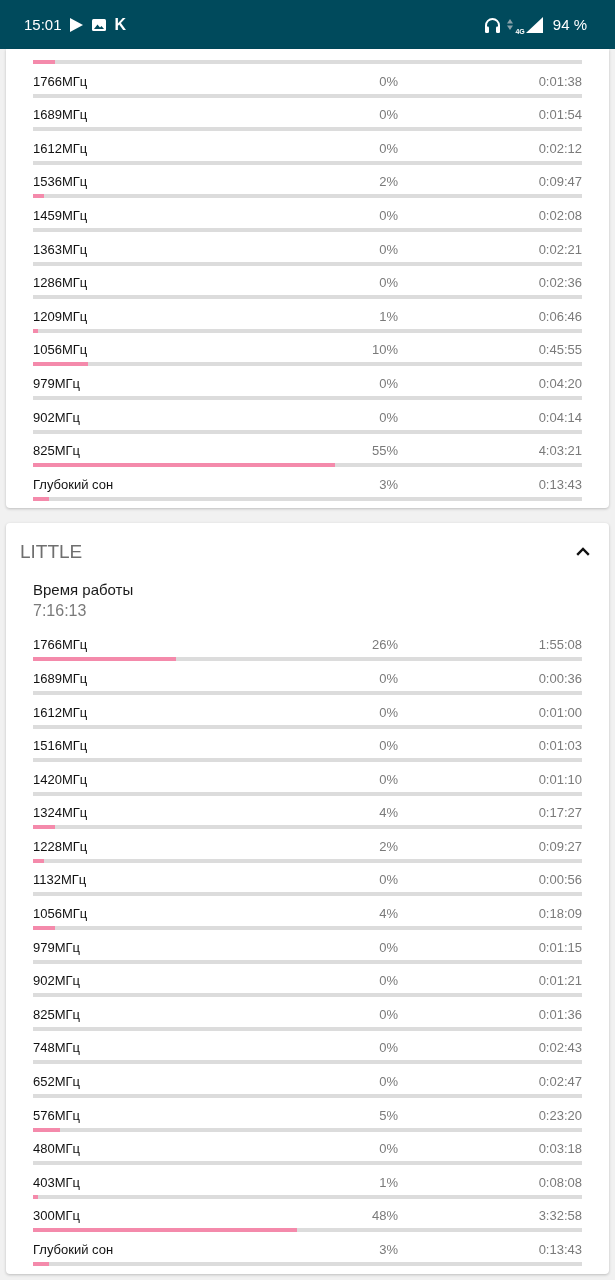  I want to click on duration-text: 0:01:00, so click(559, 712).